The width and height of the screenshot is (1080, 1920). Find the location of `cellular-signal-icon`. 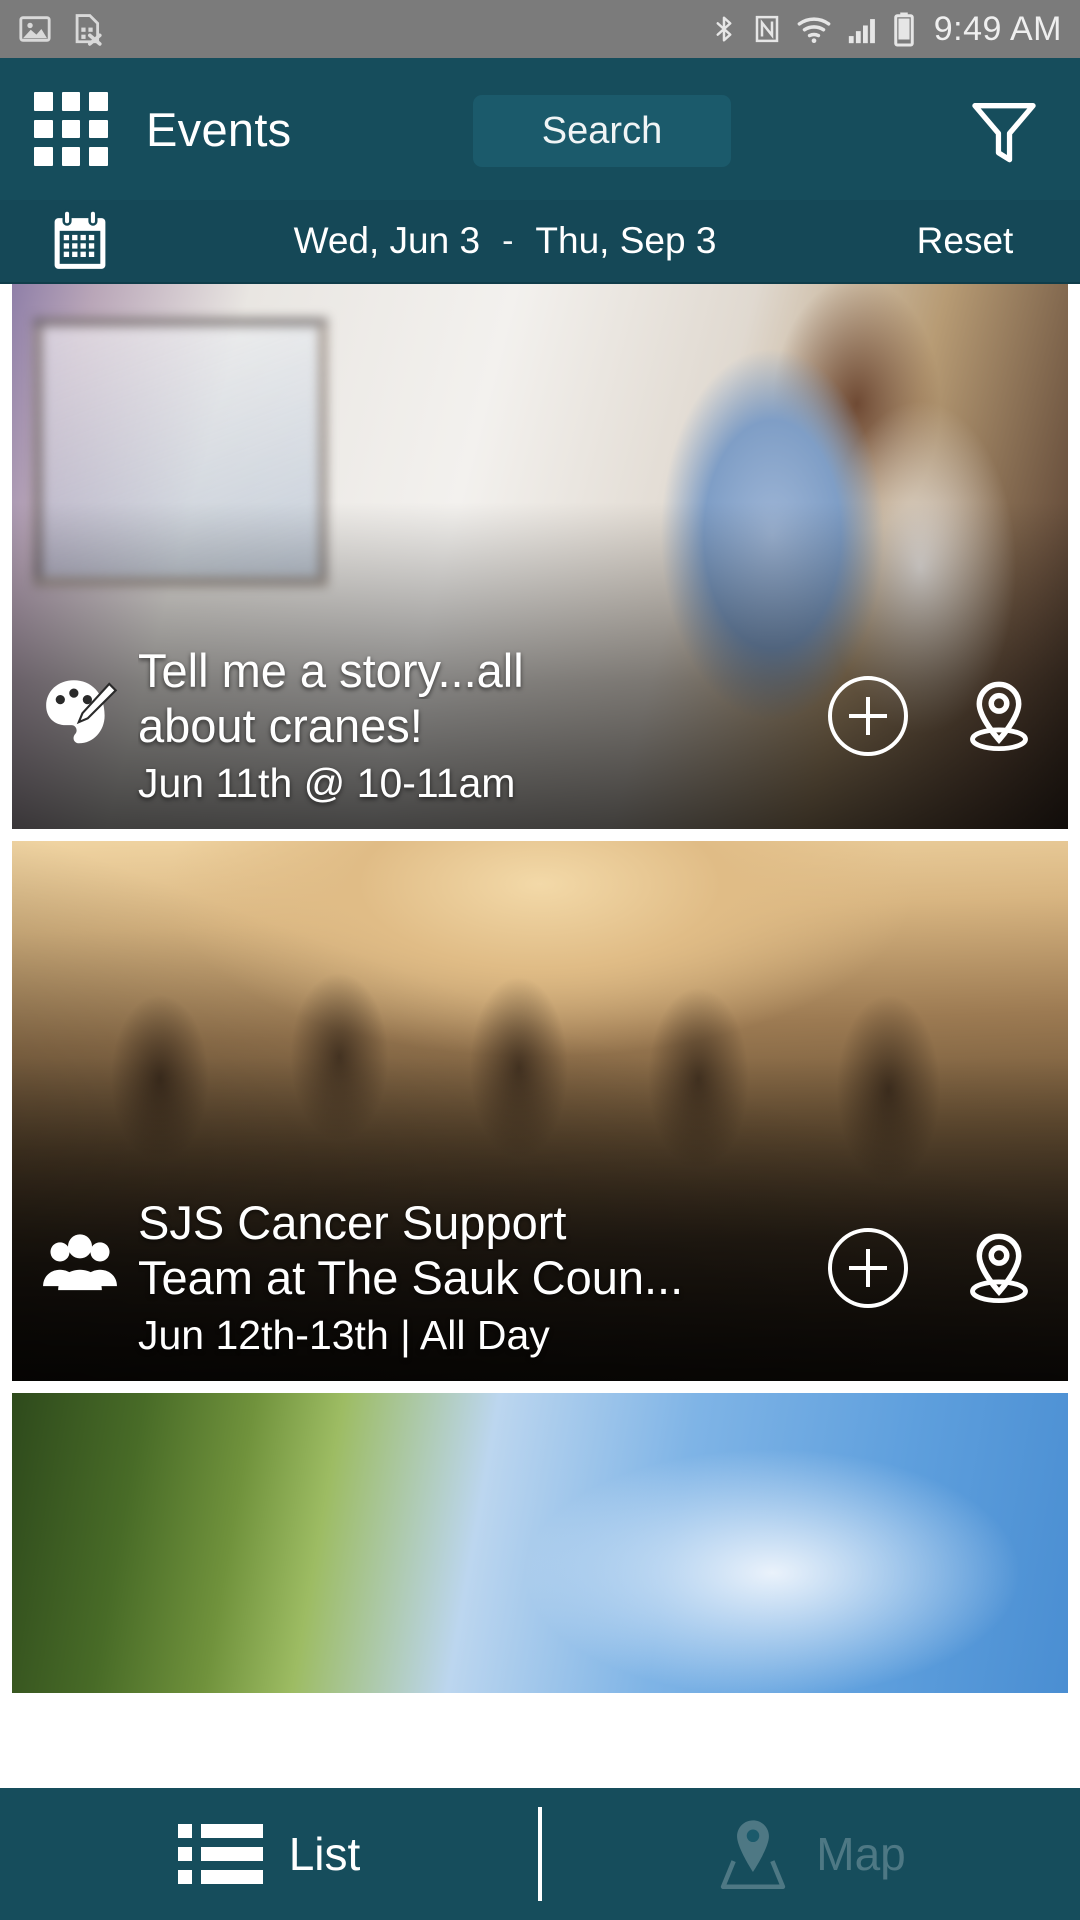

cellular-signal-icon is located at coordinates (861, 31).